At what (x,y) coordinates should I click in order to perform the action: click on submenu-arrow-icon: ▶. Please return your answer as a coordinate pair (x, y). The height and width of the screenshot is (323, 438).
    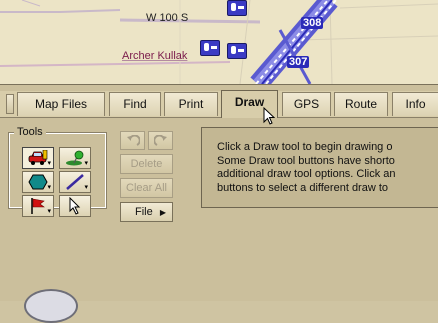
    Looking at the image, I should click on (162, 212).